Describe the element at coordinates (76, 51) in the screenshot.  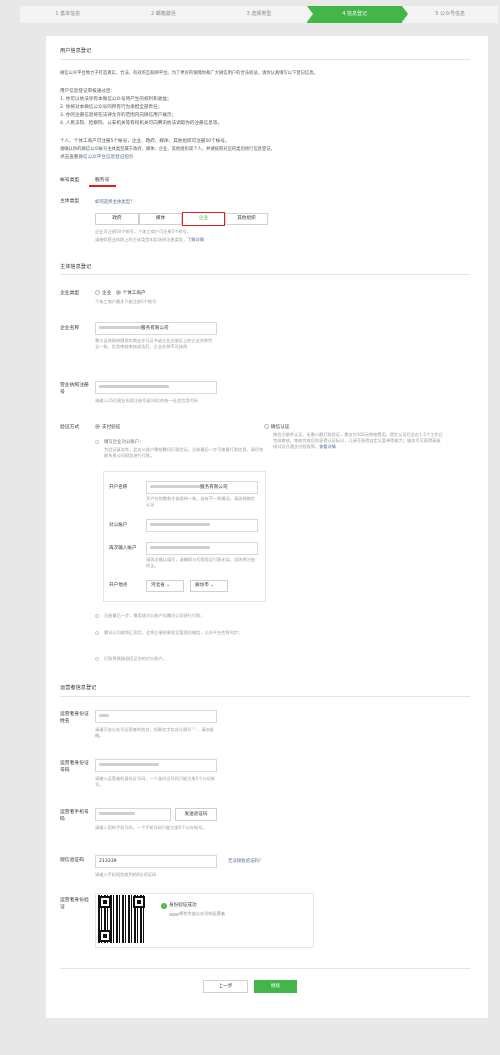
I see `user-info-title: 用户信息登记` at that location.